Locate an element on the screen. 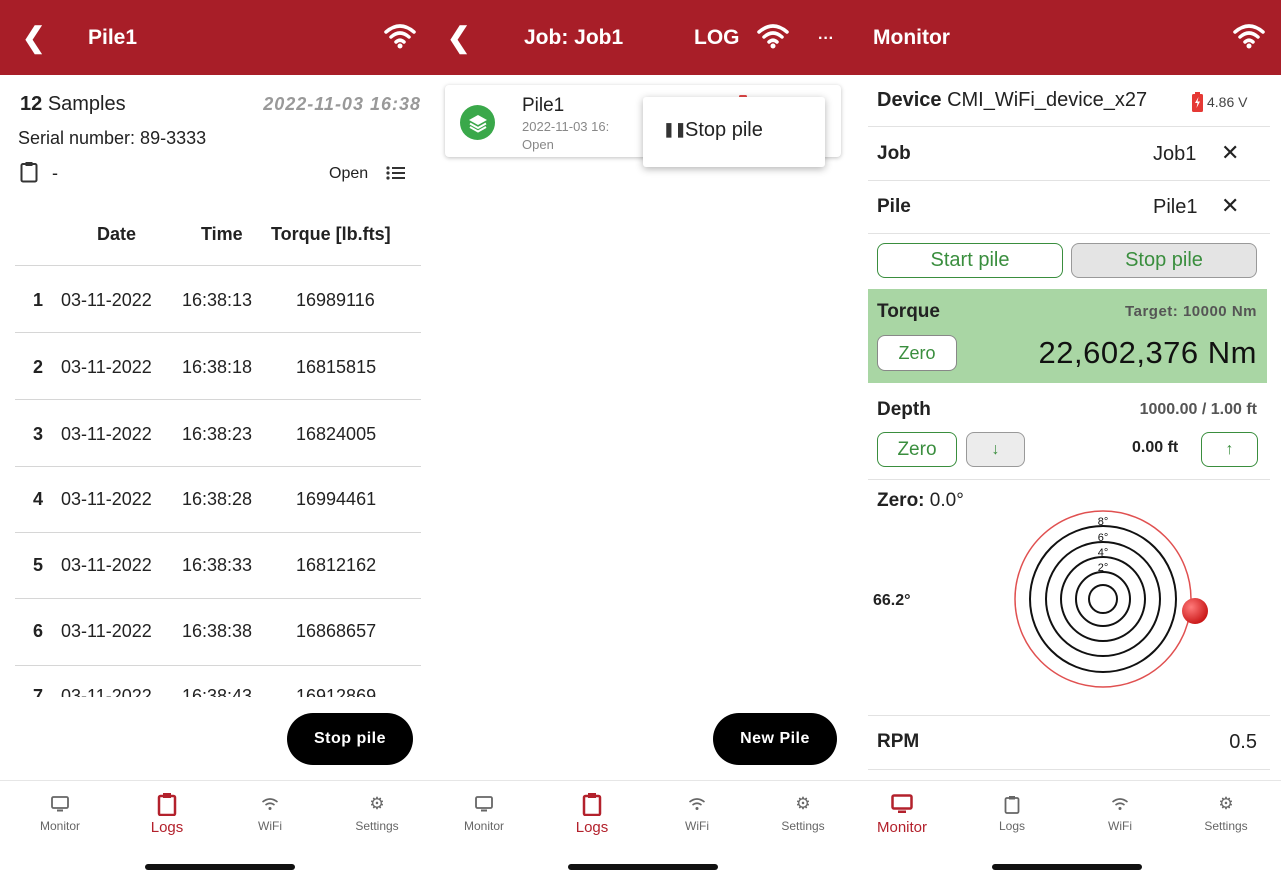  page-title: Monitor is located at coordinates (911, 37).